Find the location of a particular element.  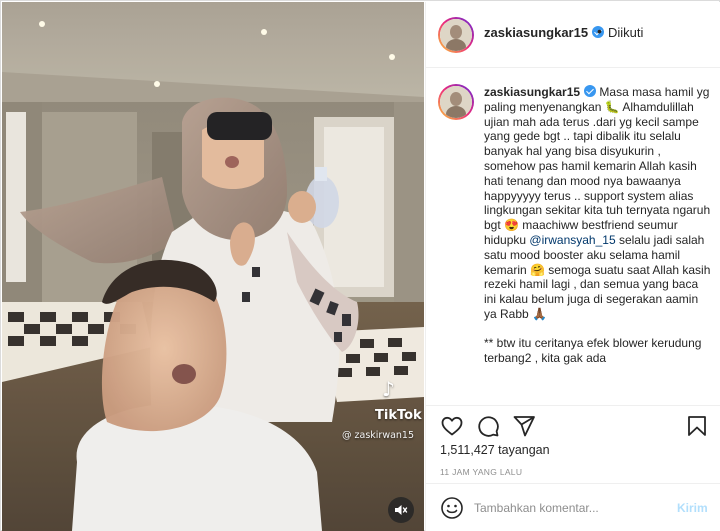

post-timestamp: 11 JAM YANG LALU is located at coordinates (481, 472).